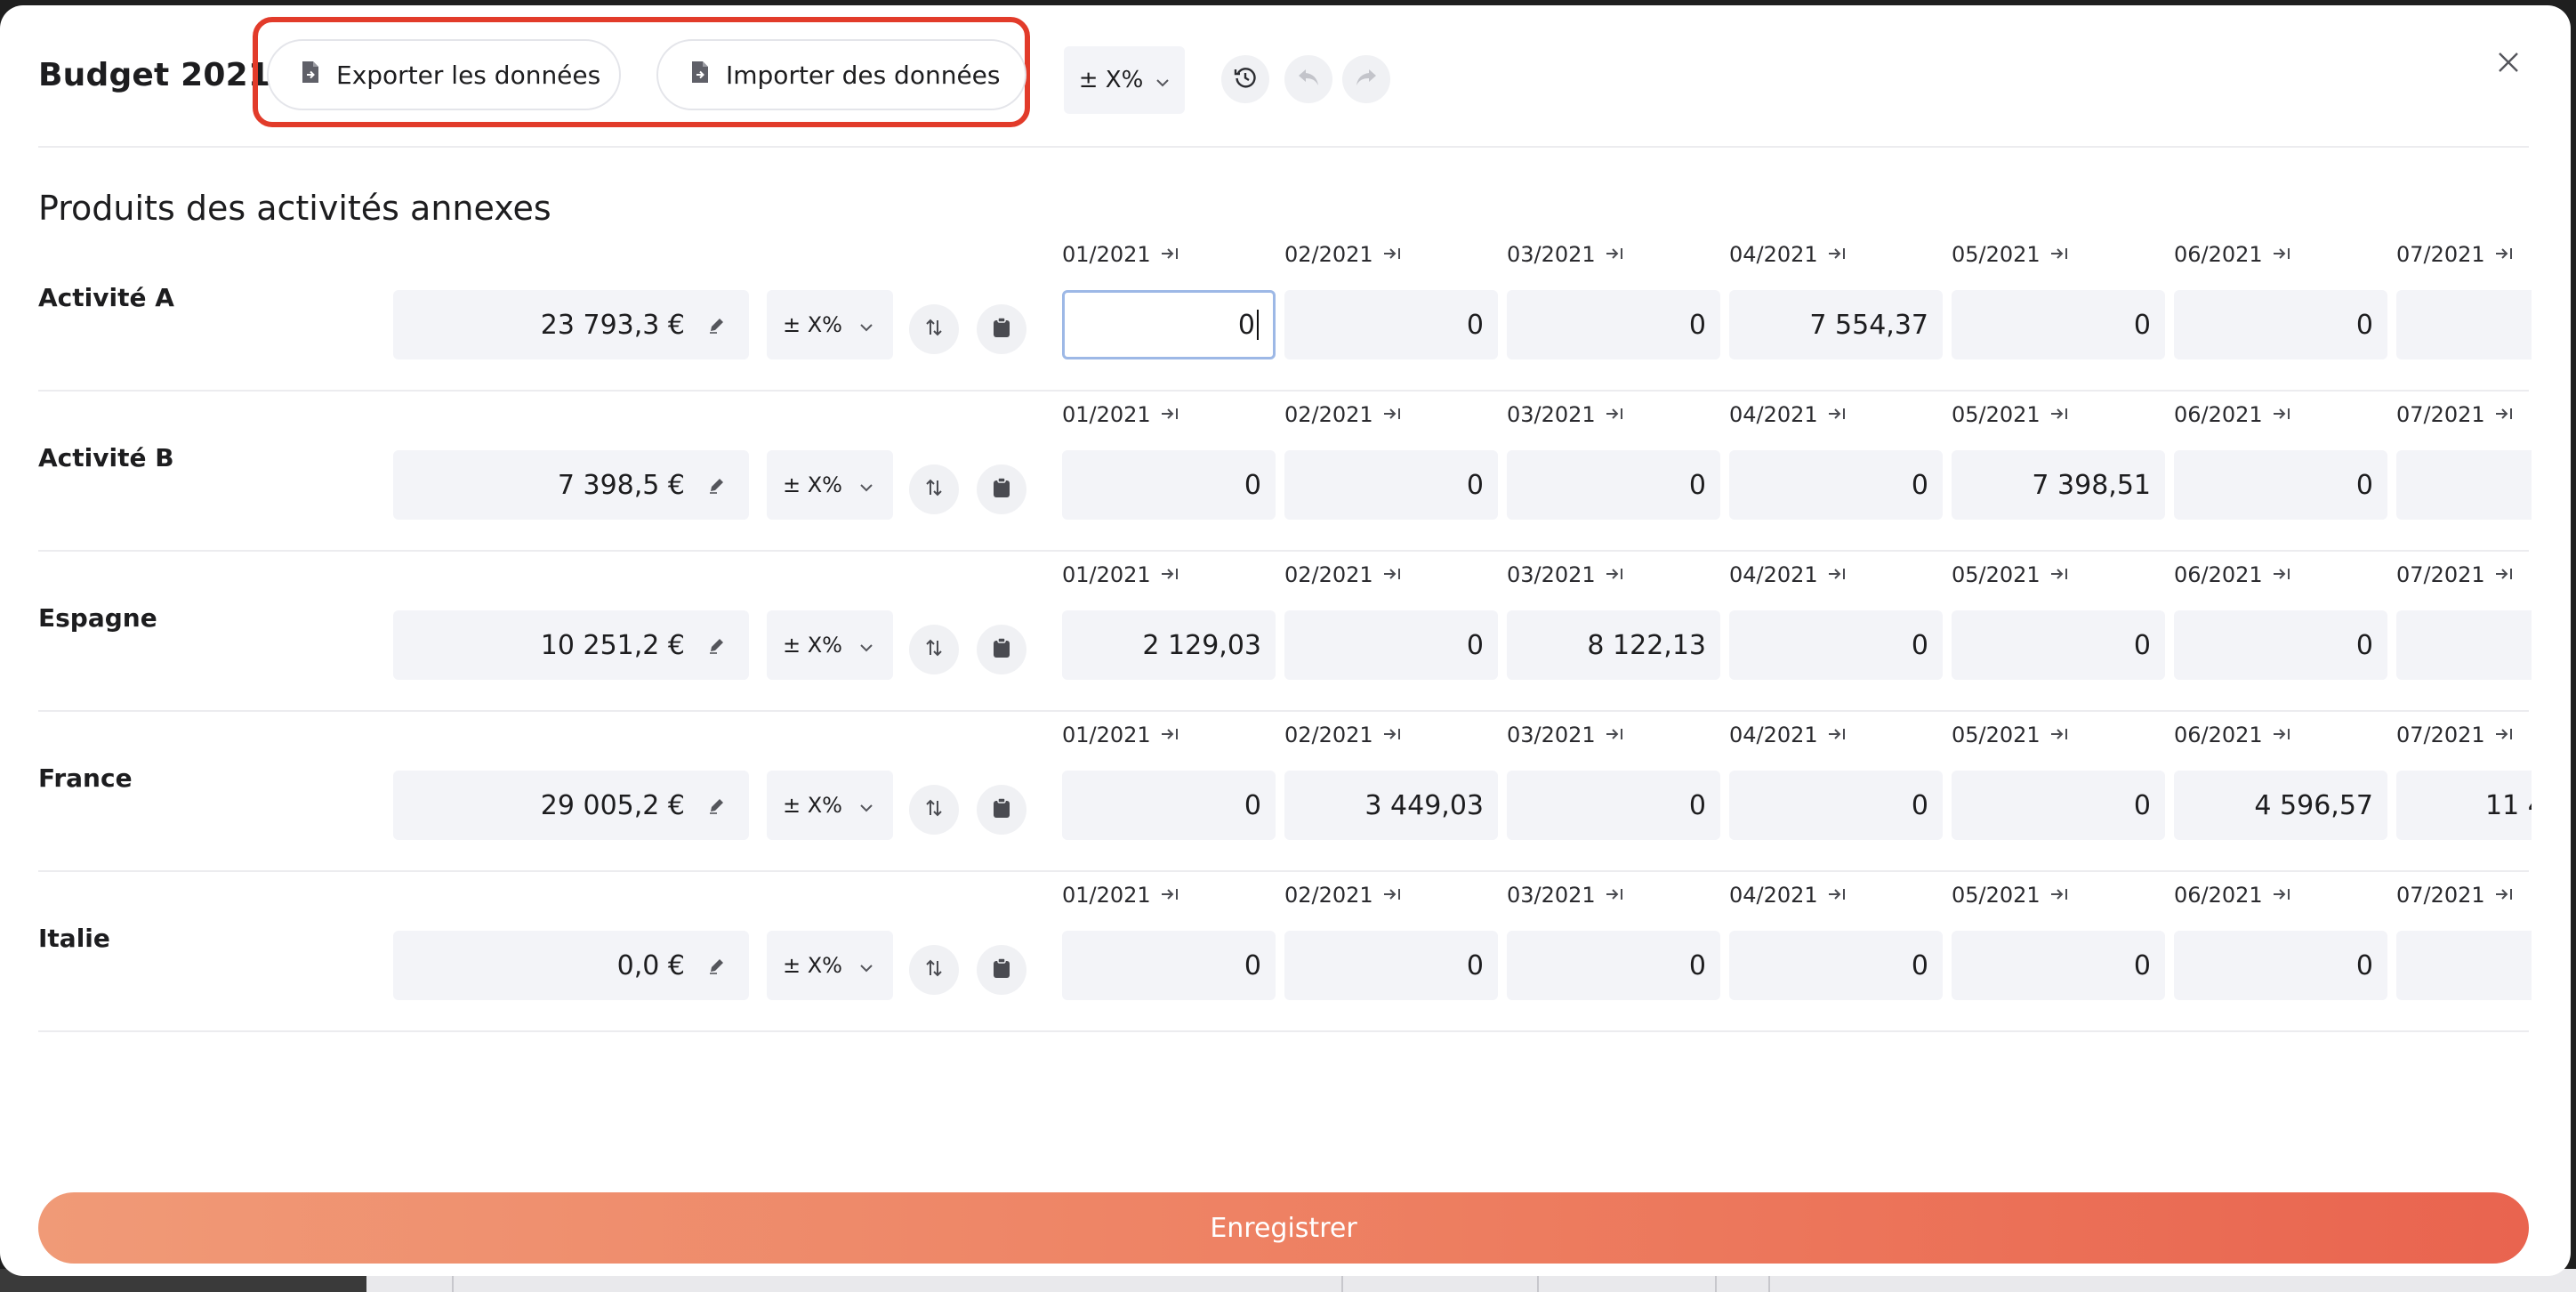 The height and width of the screenshot is (1292, 2576). What do you see at coordinates (1613, 645) in the screenshot?
I see `month-value-input: 8 122,13` at bounding box center [1613, 645].